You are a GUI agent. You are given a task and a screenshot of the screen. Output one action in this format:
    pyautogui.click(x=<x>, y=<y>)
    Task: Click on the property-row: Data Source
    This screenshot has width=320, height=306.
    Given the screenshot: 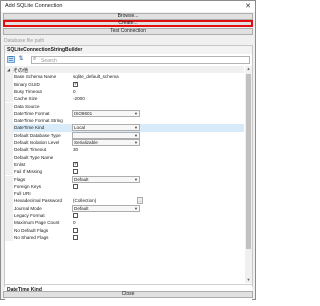 What is the action you would take?
    pyautogui.click(x=124, y=106)
    